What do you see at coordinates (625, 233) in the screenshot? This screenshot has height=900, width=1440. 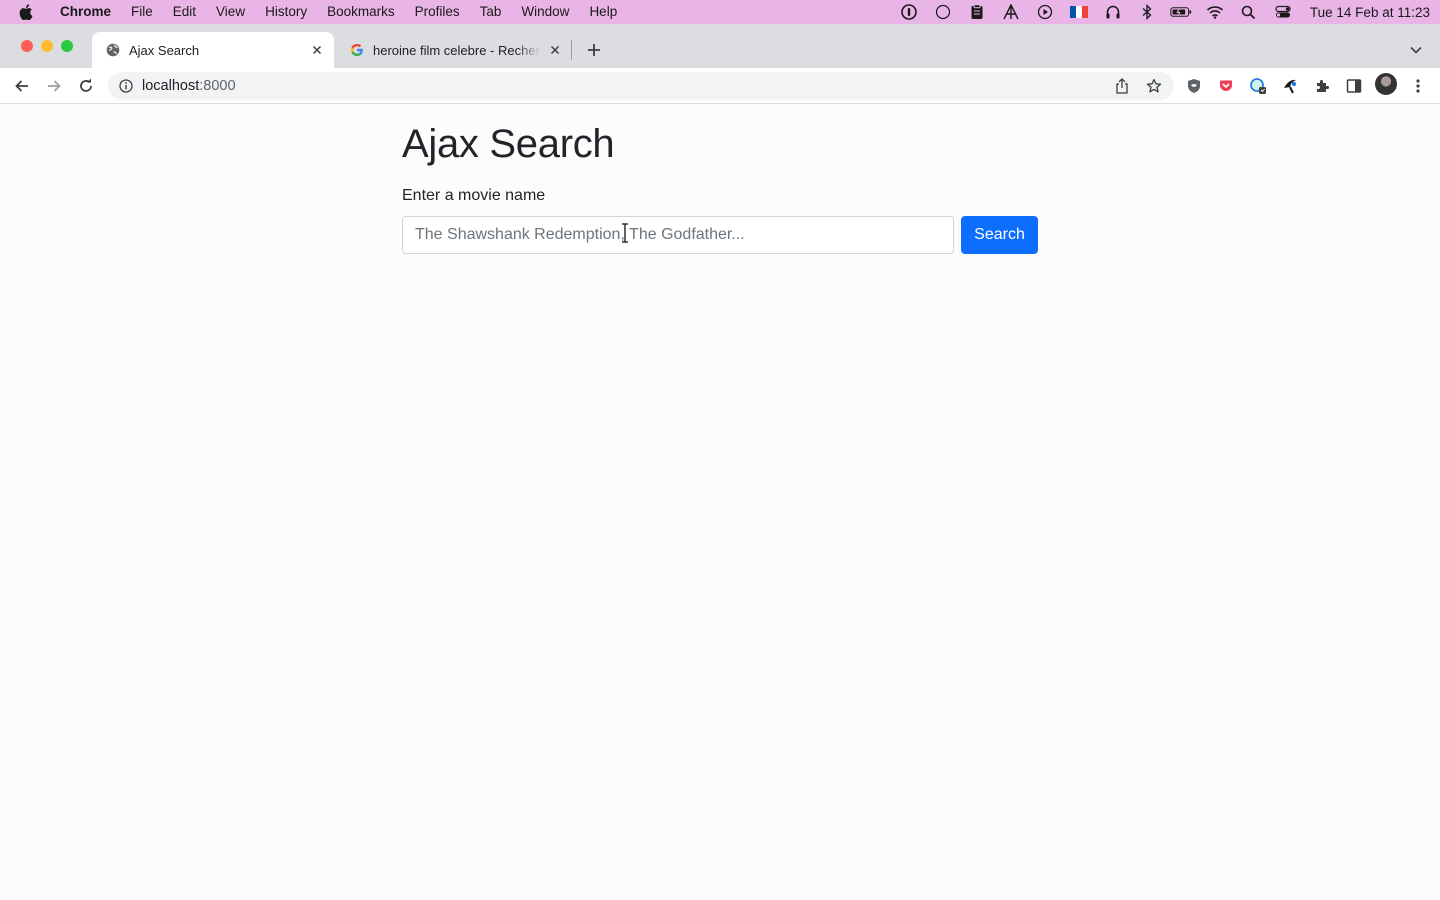 I see `text-cursor-icon` at bounding box center [625, 233].